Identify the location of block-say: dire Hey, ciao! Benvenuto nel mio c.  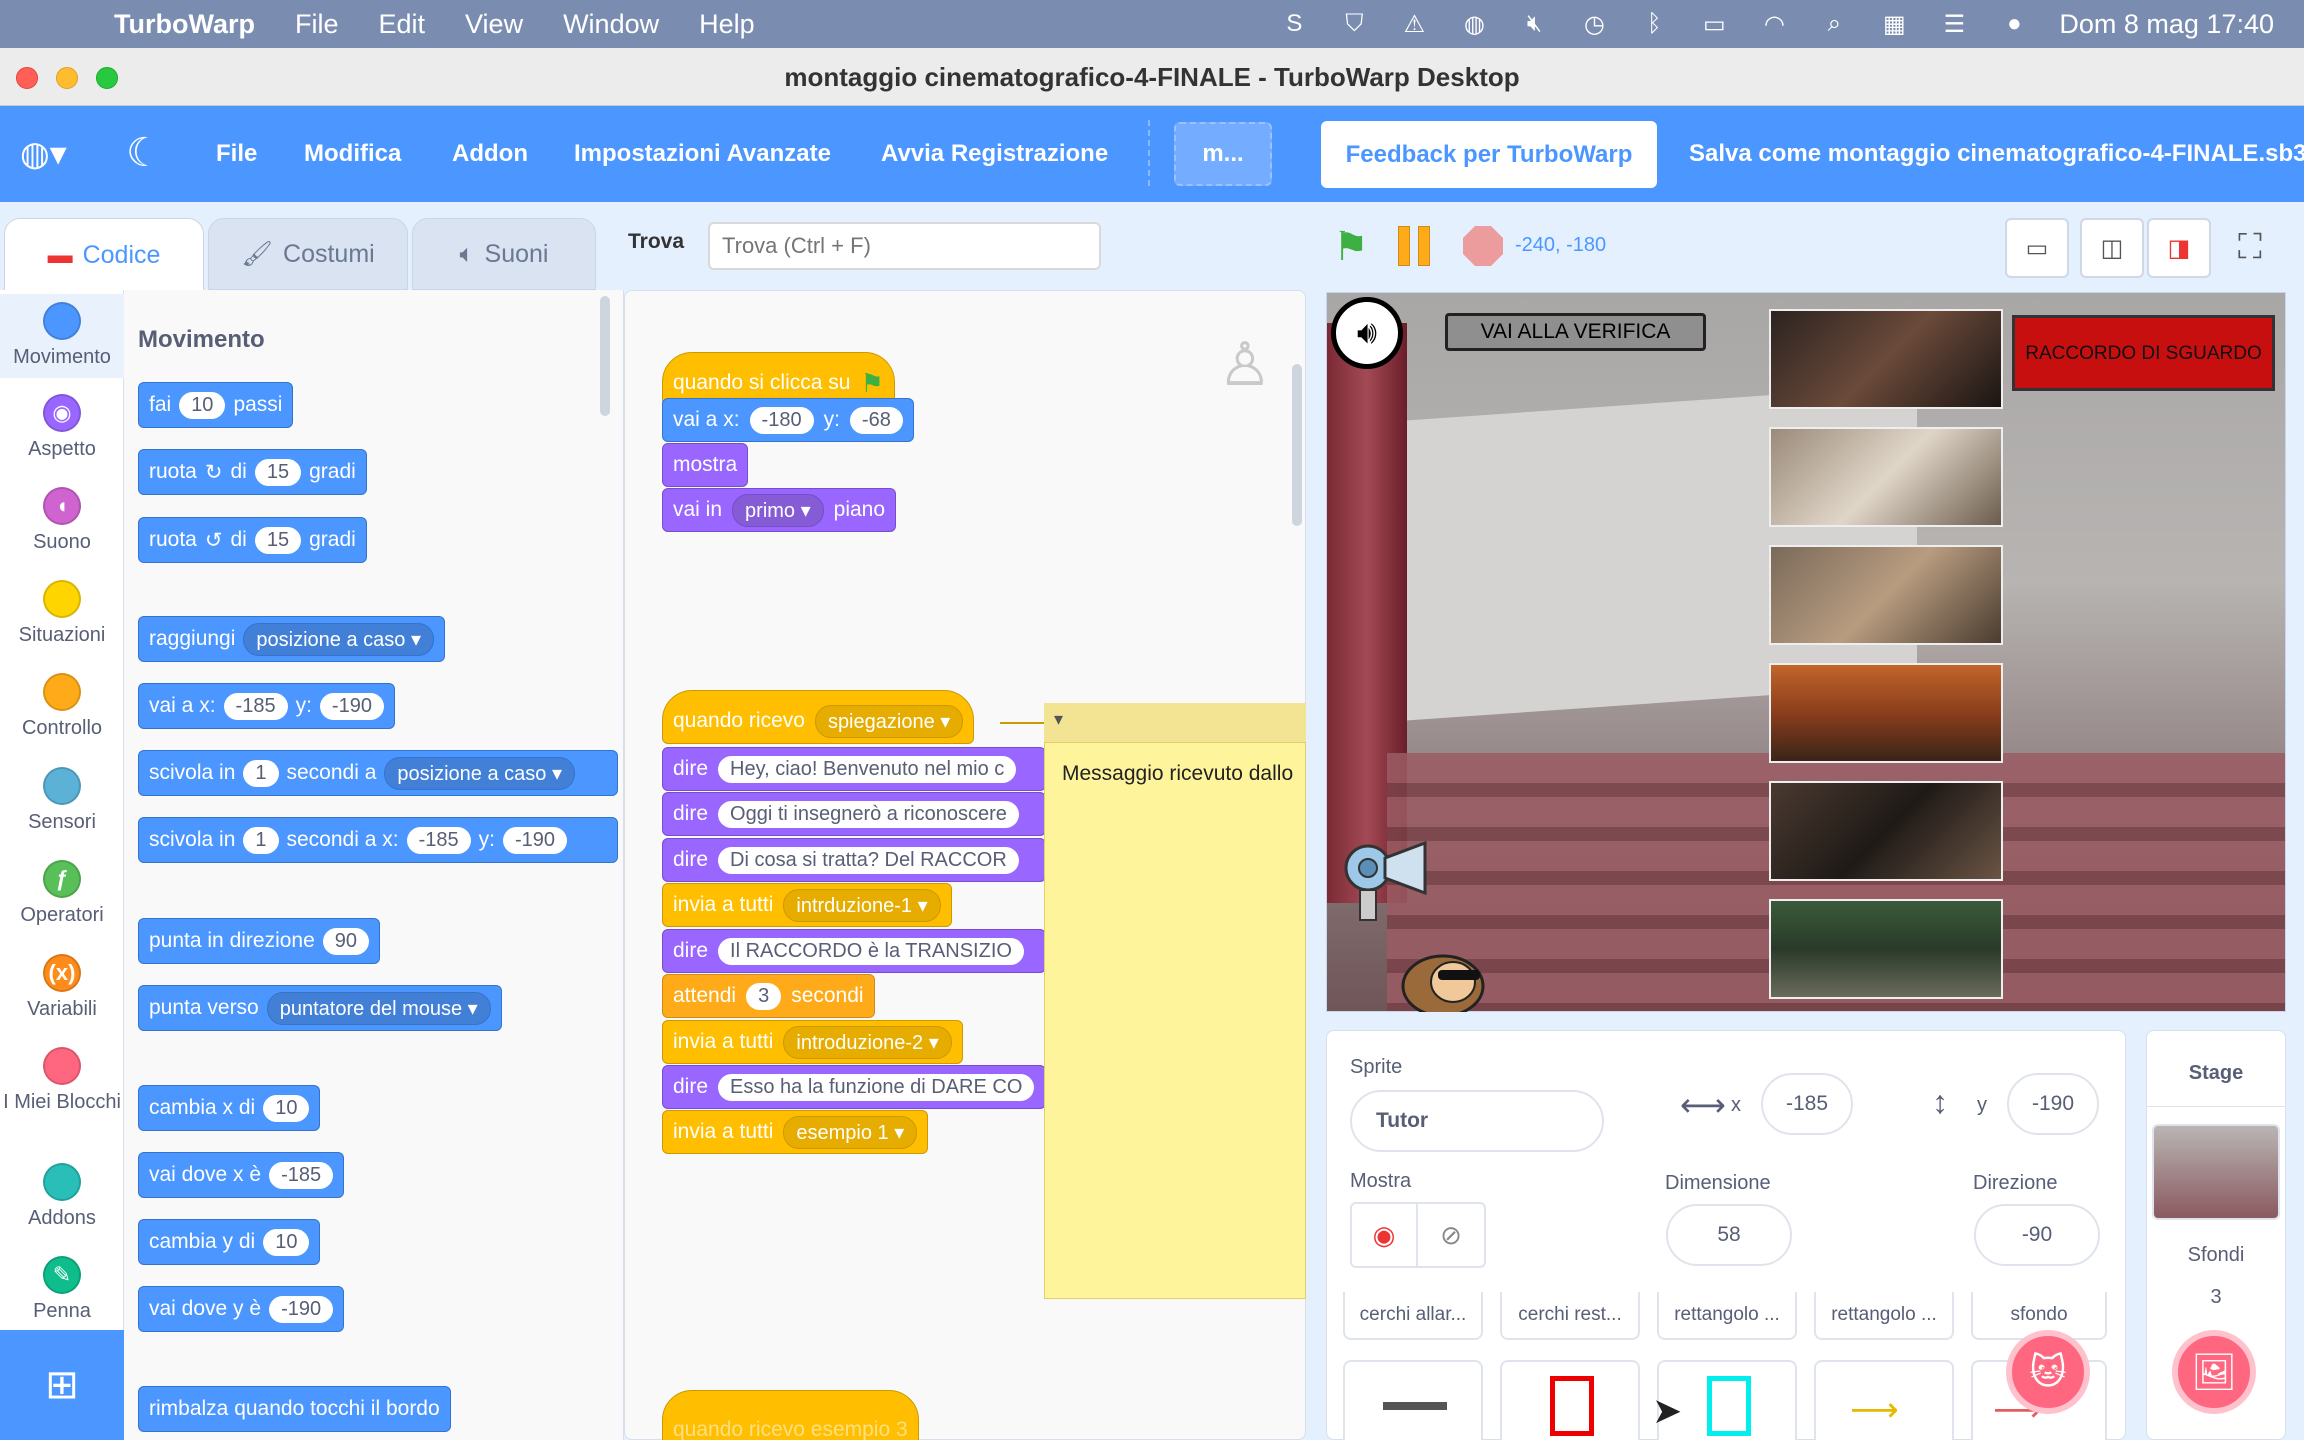
(854, 769).